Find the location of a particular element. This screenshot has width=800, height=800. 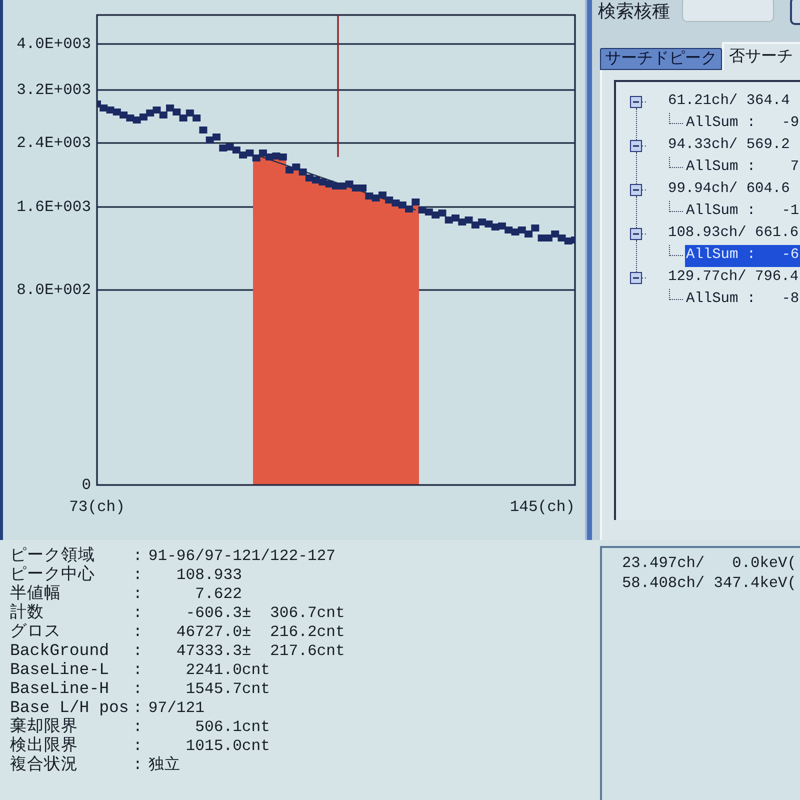

property-value: 7.622 is located at coordinates (218, 594).